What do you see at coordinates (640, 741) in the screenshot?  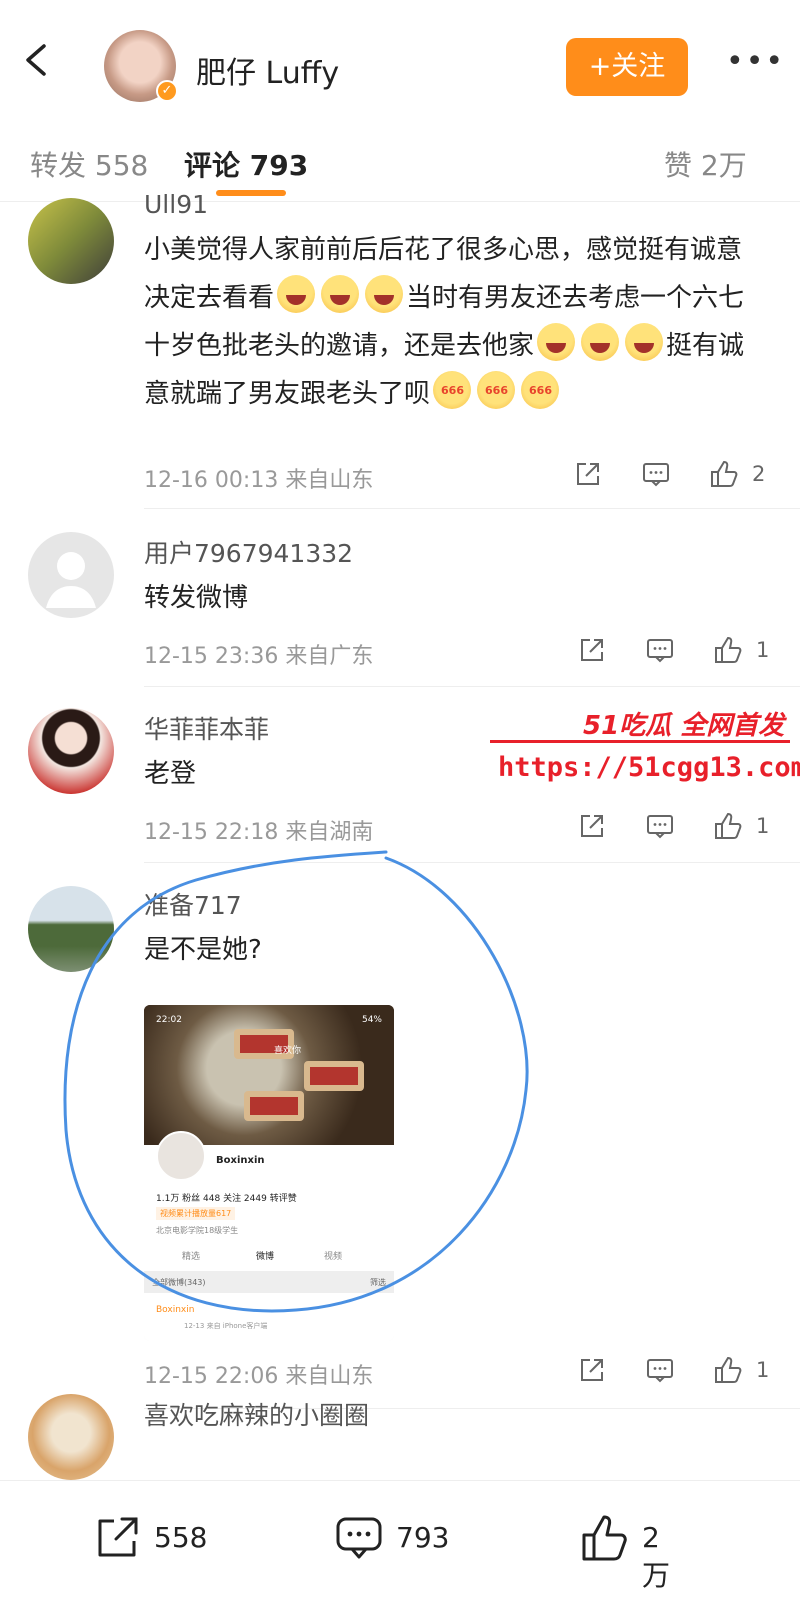 I see `watermark-line` at bounding box center [640, 741].